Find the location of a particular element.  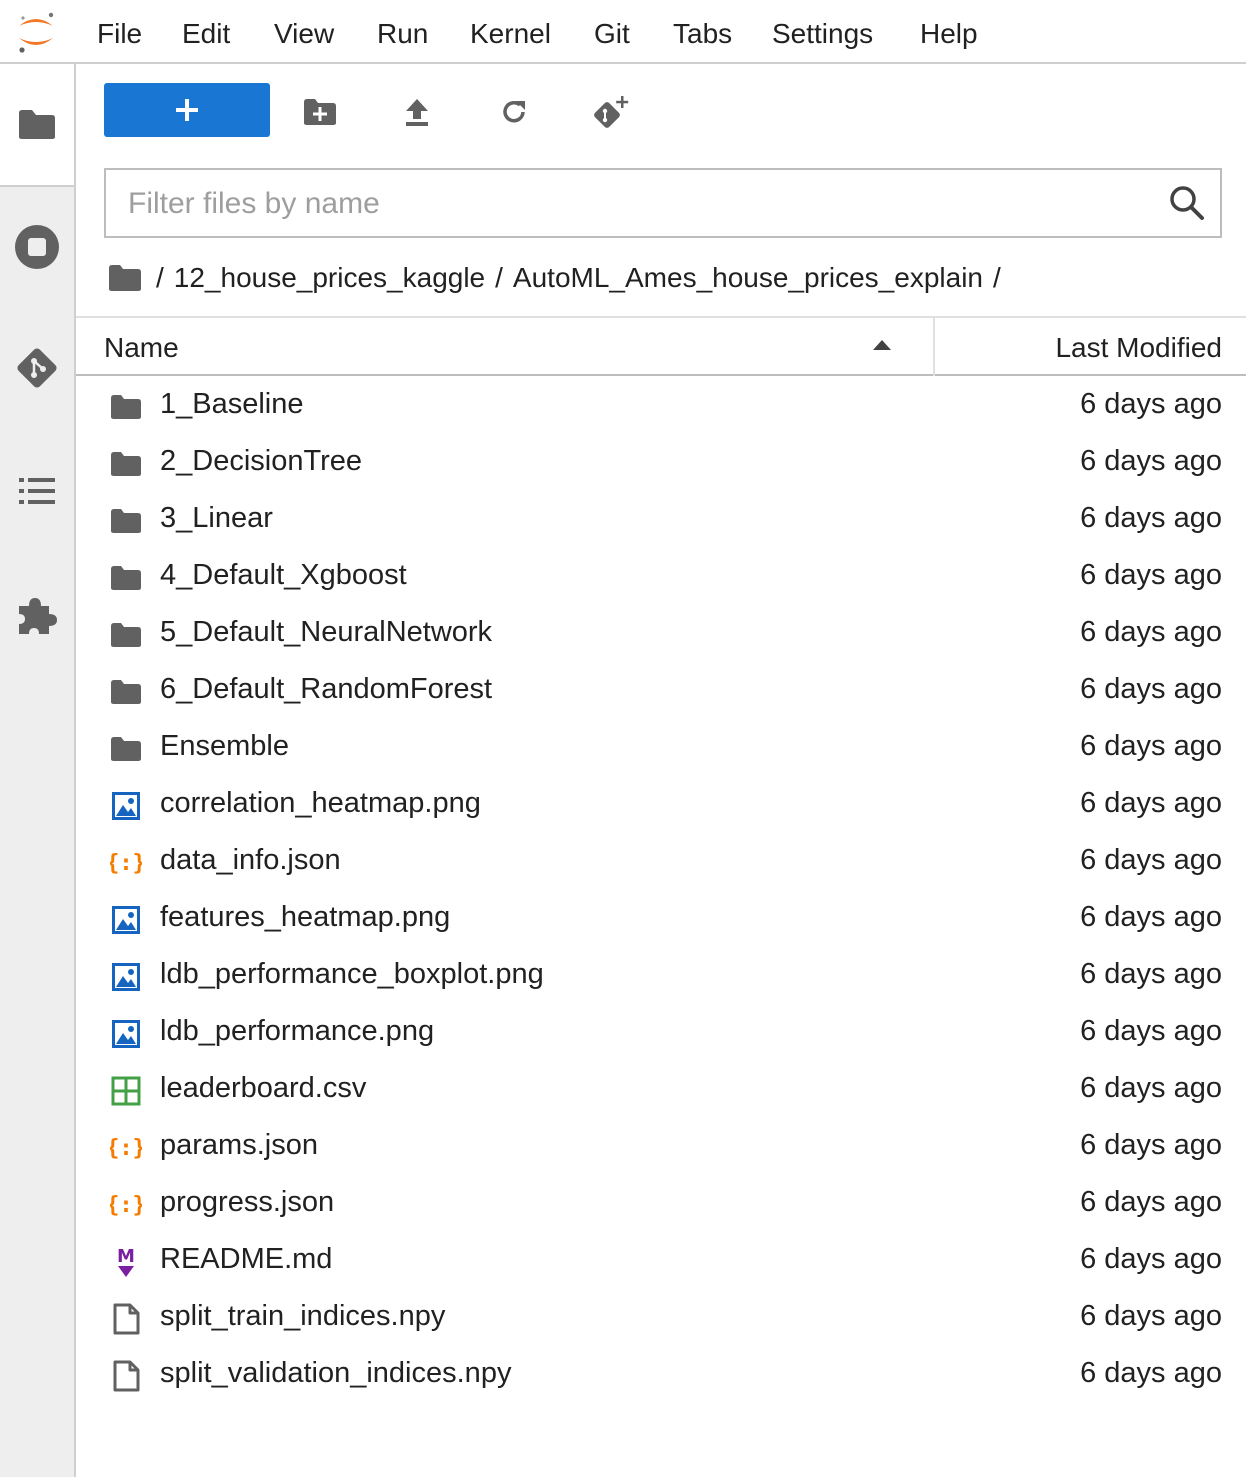

filter-files-field is located at coordinates (663, 203).